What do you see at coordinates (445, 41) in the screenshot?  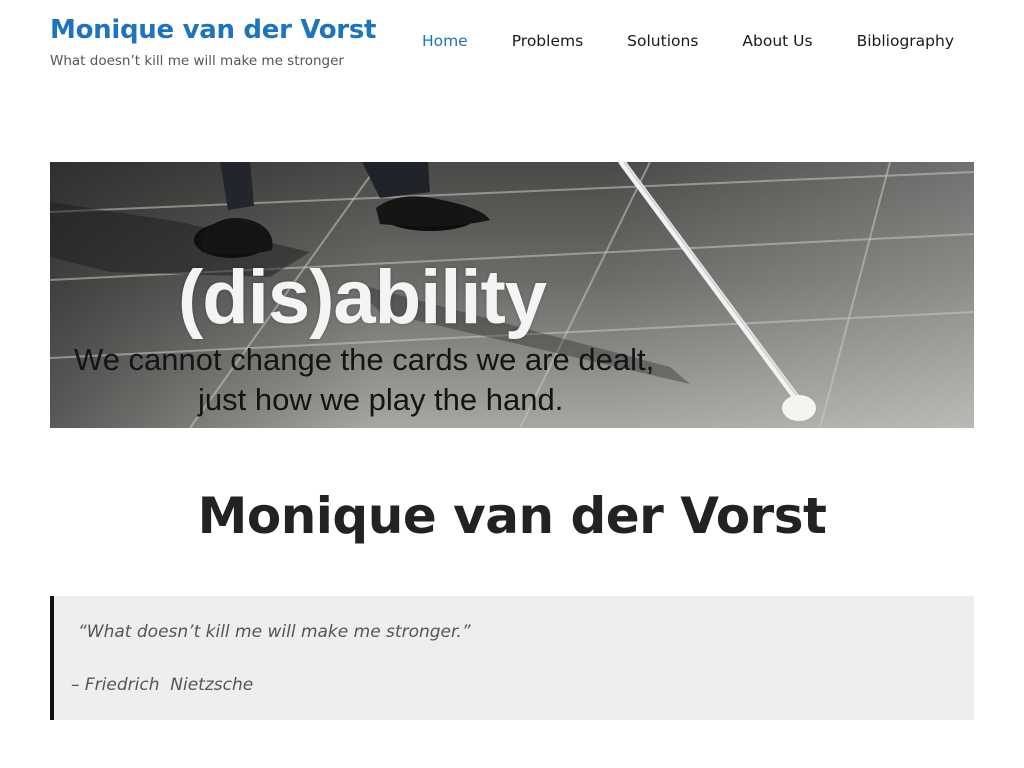 I see `nav-item-home: Home` at bounding box center [445, 41].